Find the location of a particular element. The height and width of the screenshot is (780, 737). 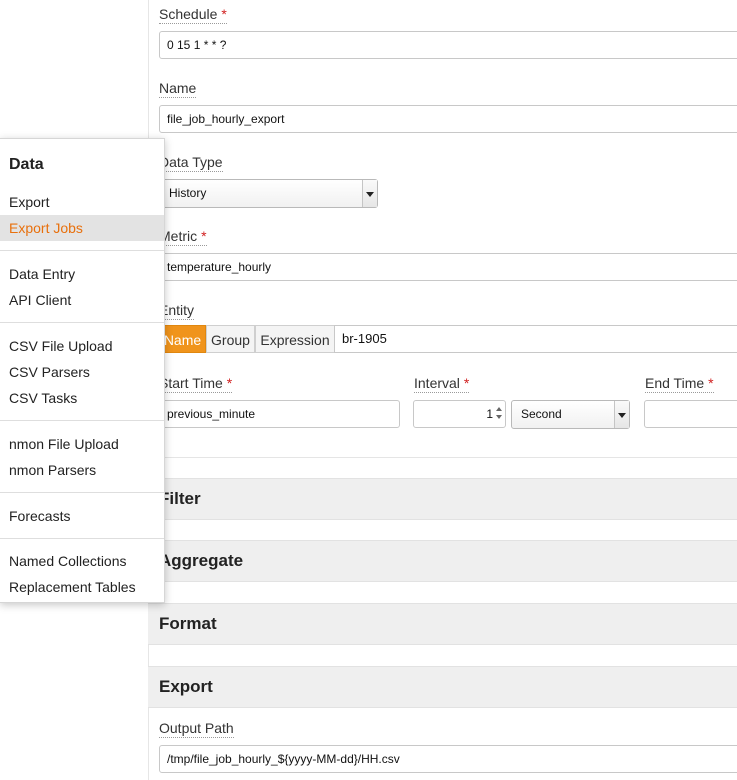

start-time-label: Start Time * is located at coordinates (196, 384).